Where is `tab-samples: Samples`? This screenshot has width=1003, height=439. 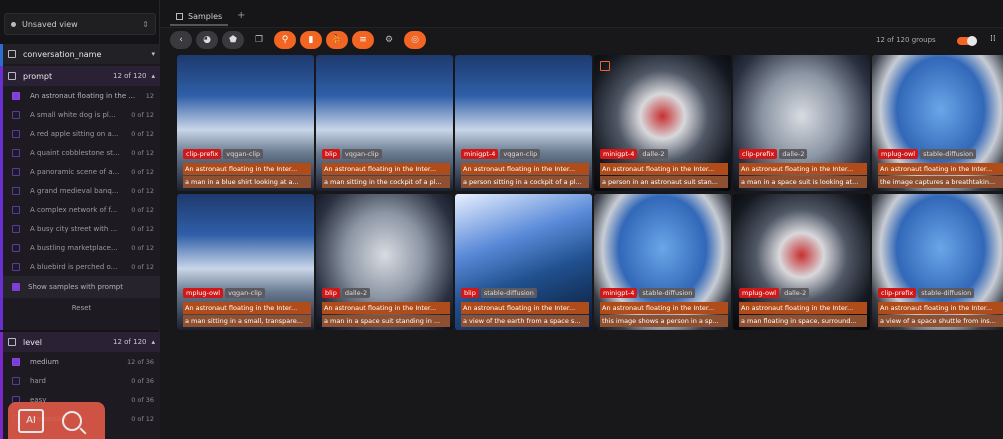
tab-samples: Samples is located at coordinates (199, 17).